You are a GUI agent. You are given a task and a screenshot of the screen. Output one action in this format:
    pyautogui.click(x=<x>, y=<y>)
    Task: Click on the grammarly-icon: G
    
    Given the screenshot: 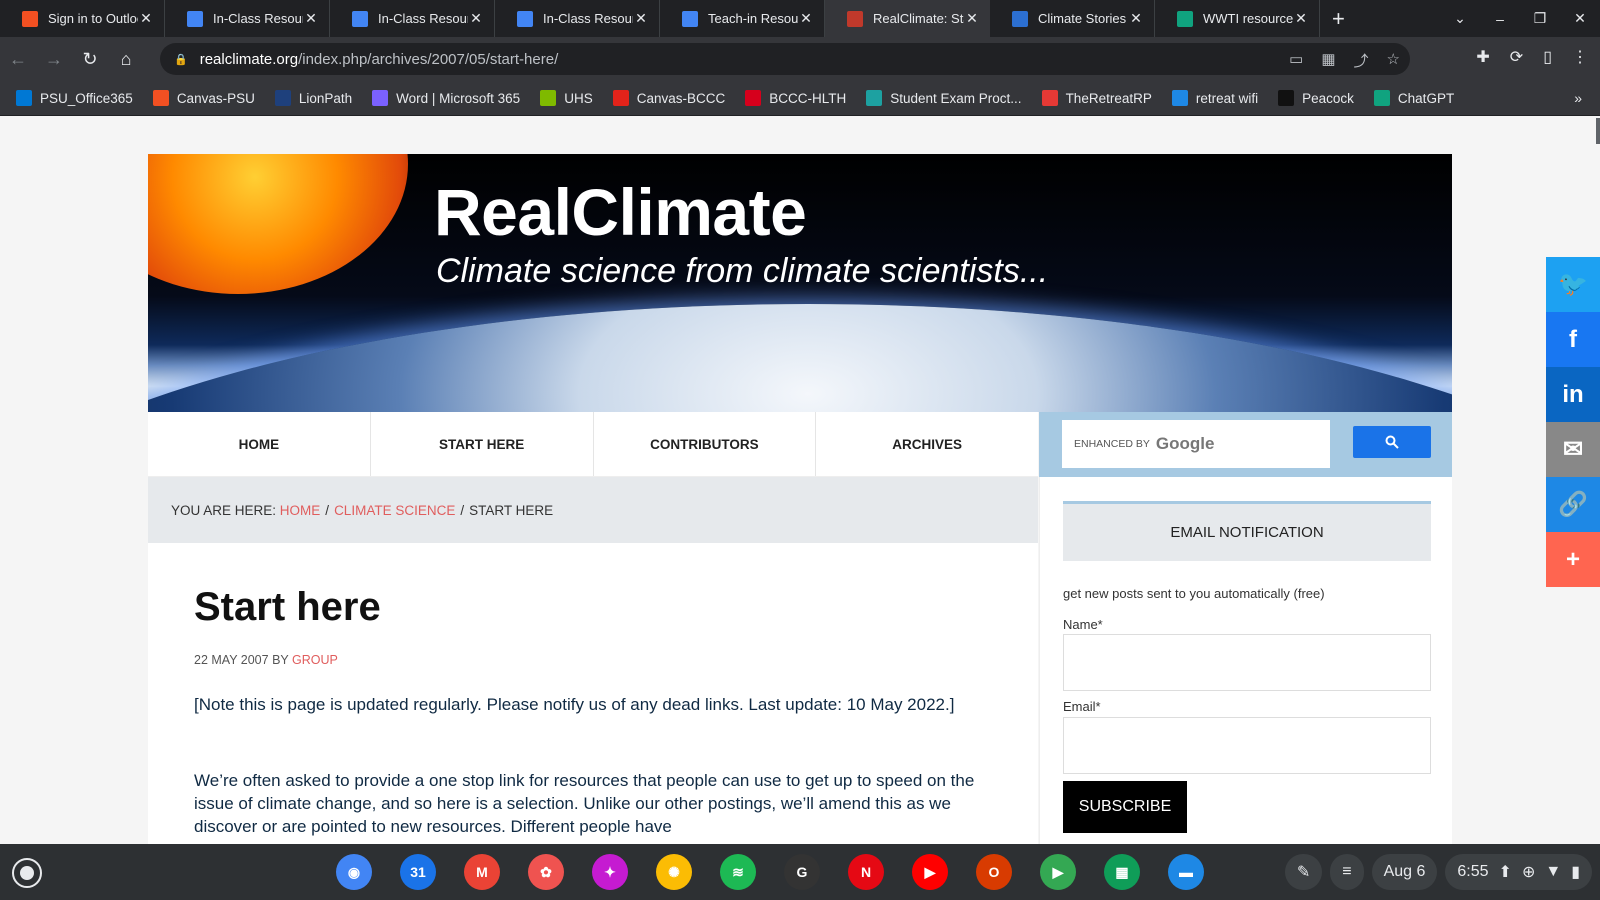 What is the action you would take?
    pyautogui.click(x=802, y=872)
    